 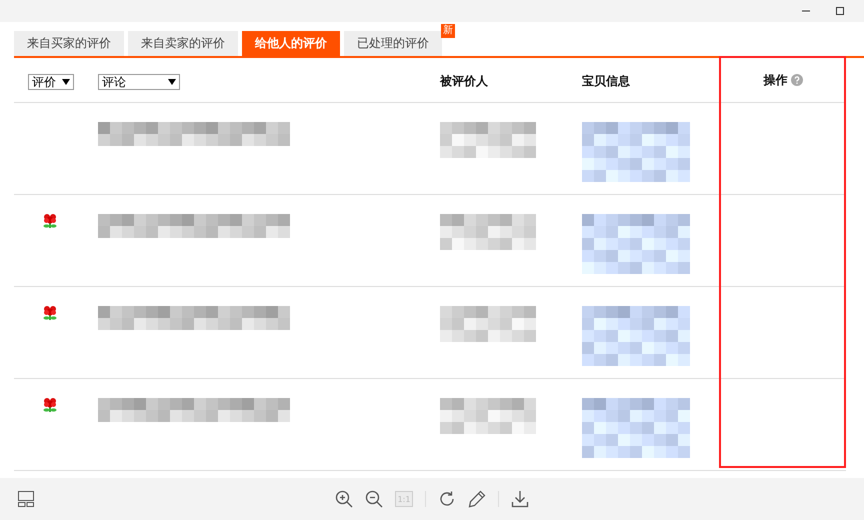 I want to click on column-header: 被评价人, so click(x=464, y=81).